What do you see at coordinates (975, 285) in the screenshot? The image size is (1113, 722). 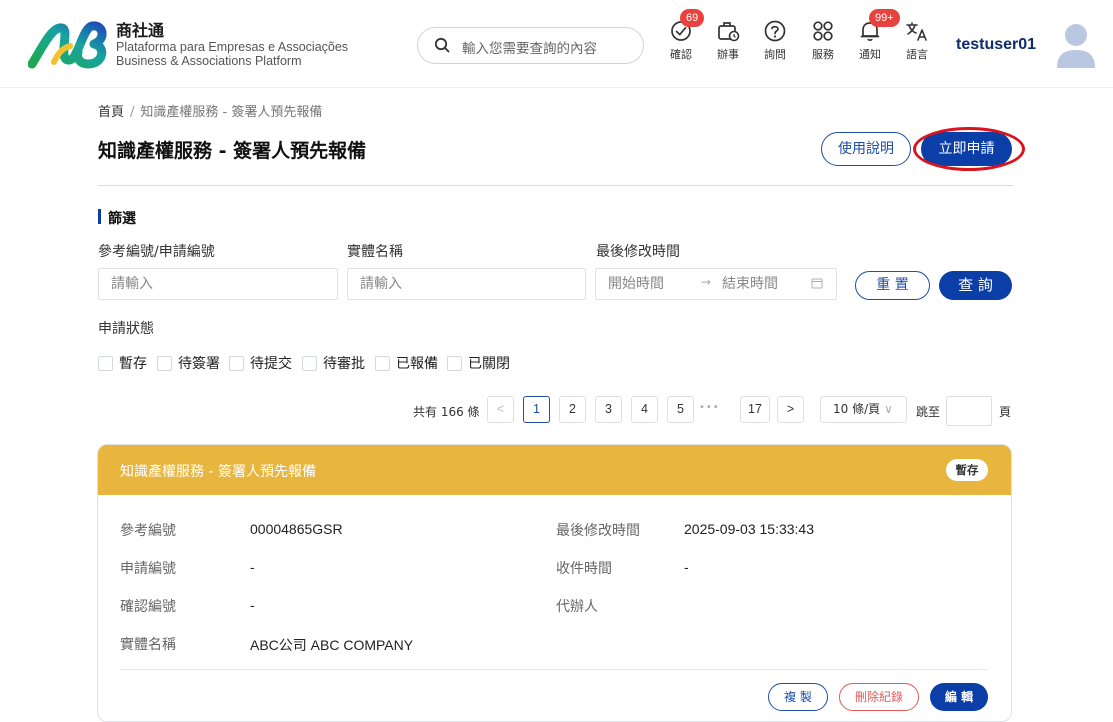 I see `query-button: 查 詢` at bounding box center [975, 285].